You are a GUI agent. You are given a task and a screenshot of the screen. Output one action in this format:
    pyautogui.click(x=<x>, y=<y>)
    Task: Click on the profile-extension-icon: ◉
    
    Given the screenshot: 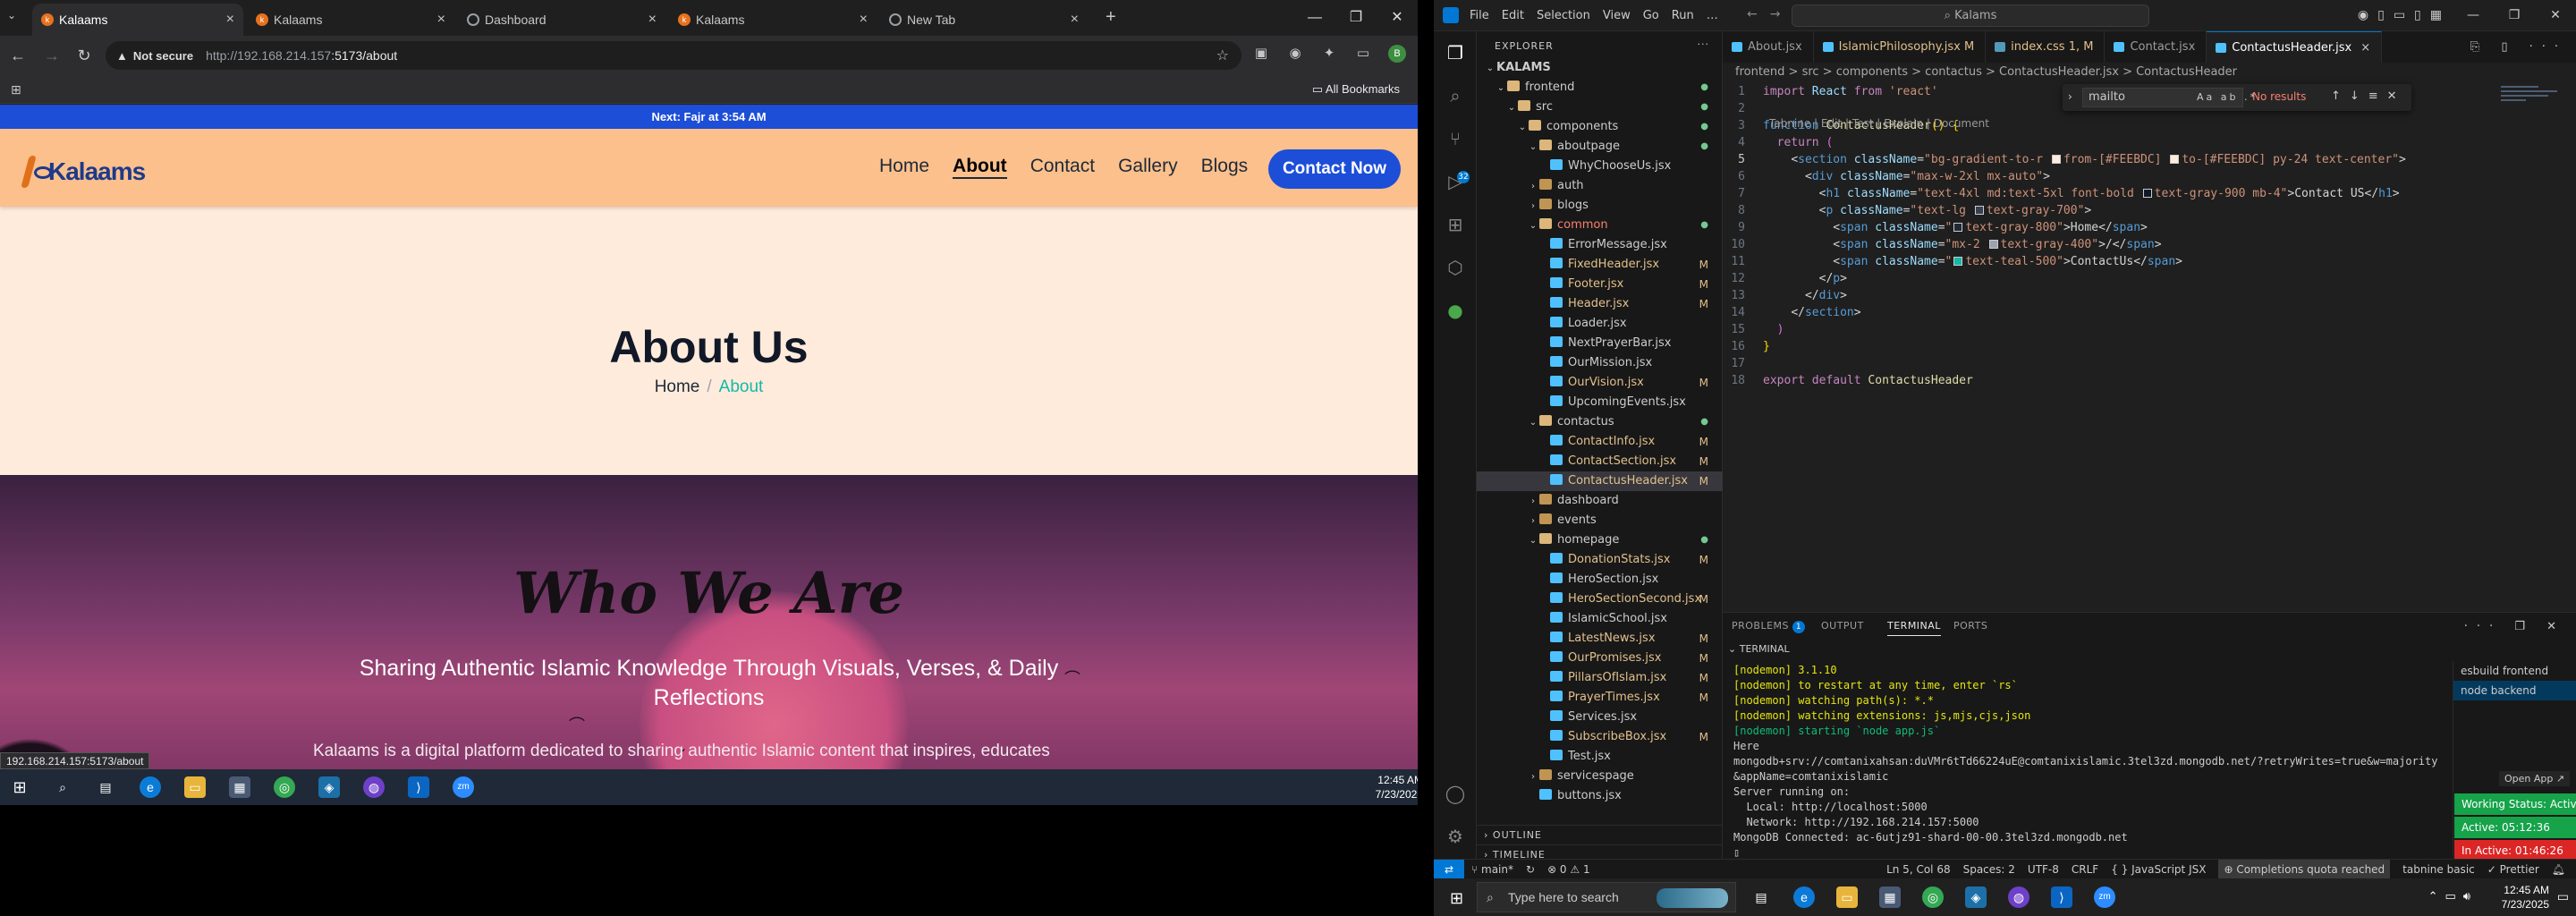 What is the action you would take?
    pyautogui.click(x=1295, y=54)
    